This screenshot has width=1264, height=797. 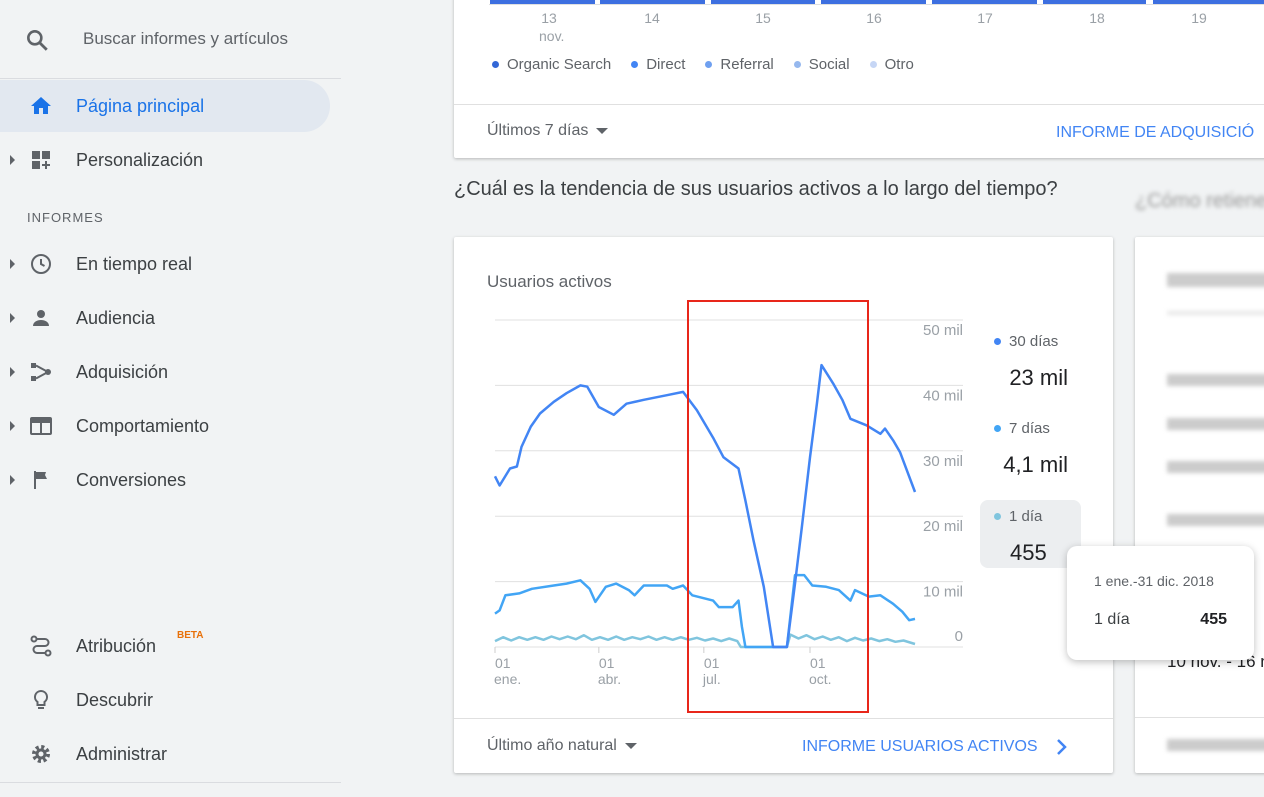 I want to click on clock-icon, so click(x=41, y=264).